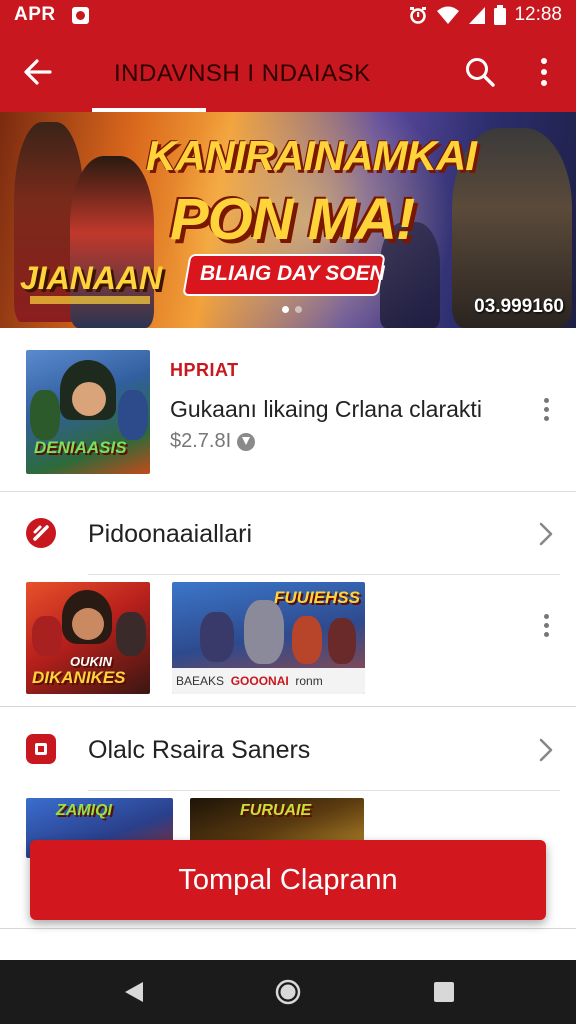  I want to click on app-toolbar: INDAVNSH I NDAIASK, so click(288, 71).